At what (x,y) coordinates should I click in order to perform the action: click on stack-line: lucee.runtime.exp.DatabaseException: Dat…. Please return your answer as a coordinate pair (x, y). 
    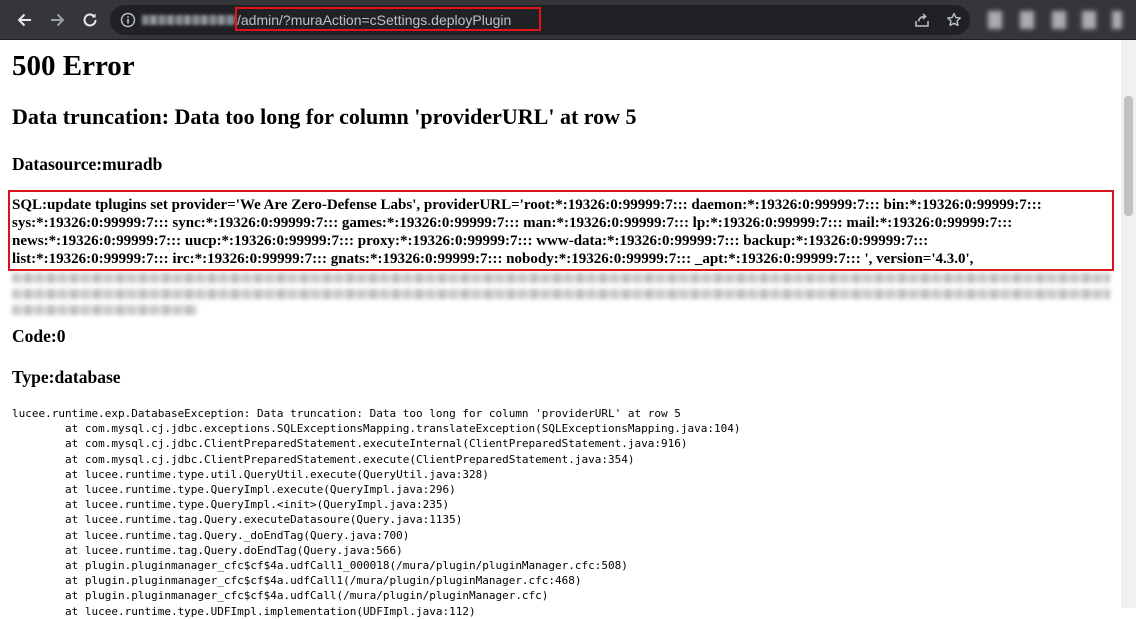
    Looking at the image, I should click on (346, 413).